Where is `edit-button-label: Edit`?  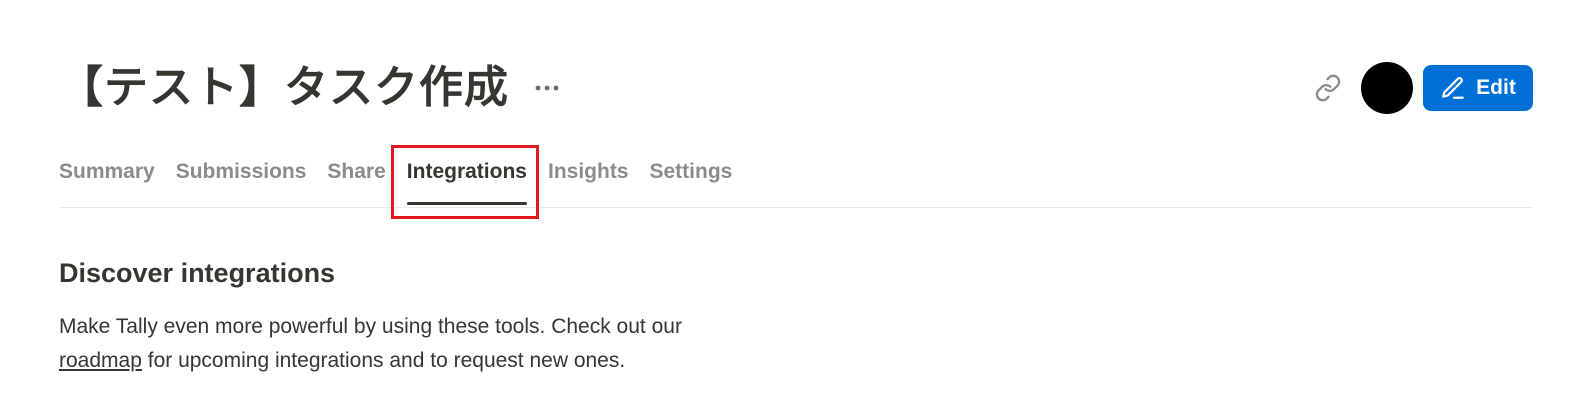
edit-button-label: Edit is located at coordinates (1496, 87).